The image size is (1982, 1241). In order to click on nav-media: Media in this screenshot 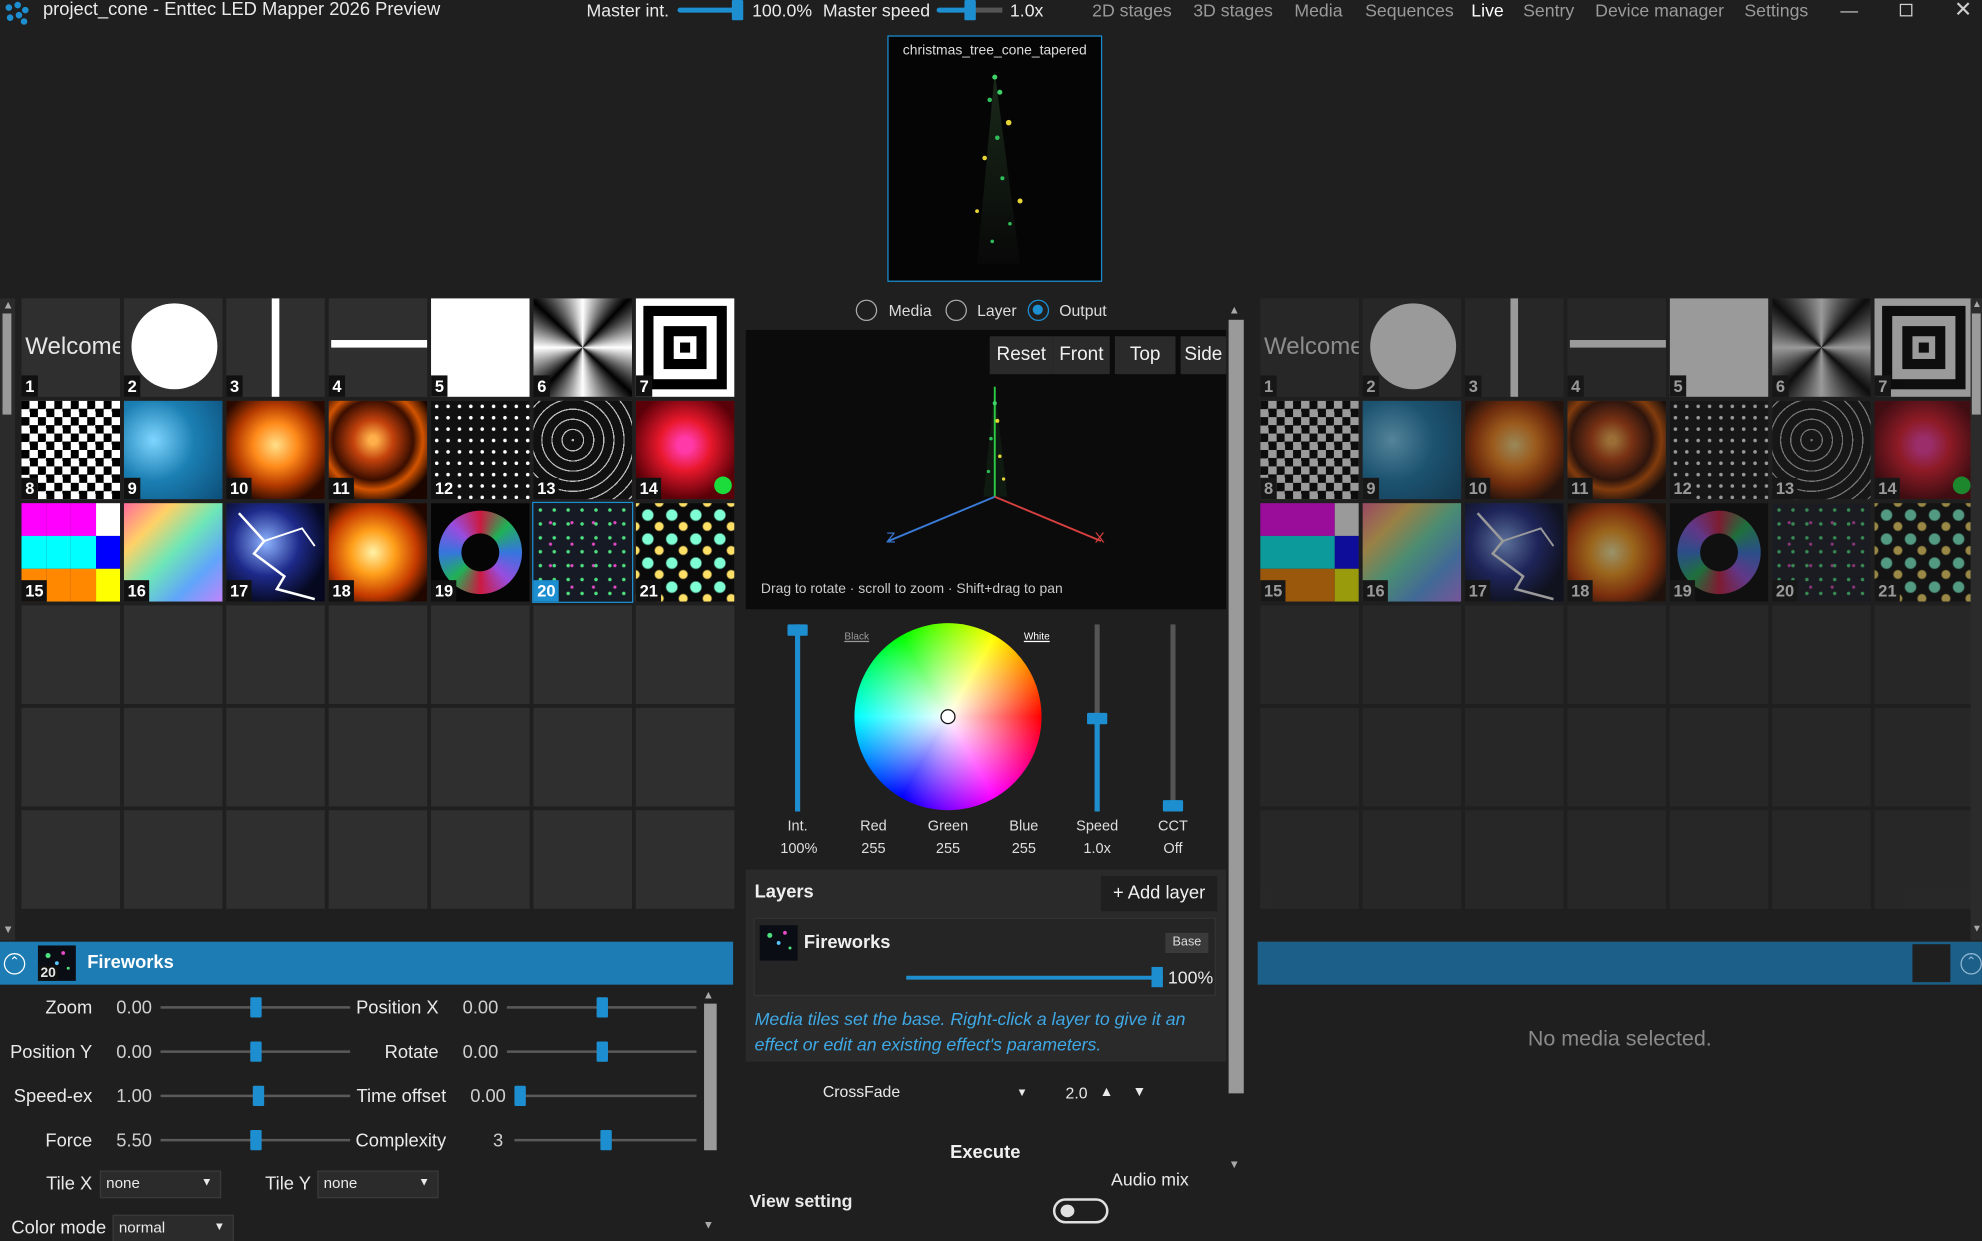, I will do `click(1318, 10)`.